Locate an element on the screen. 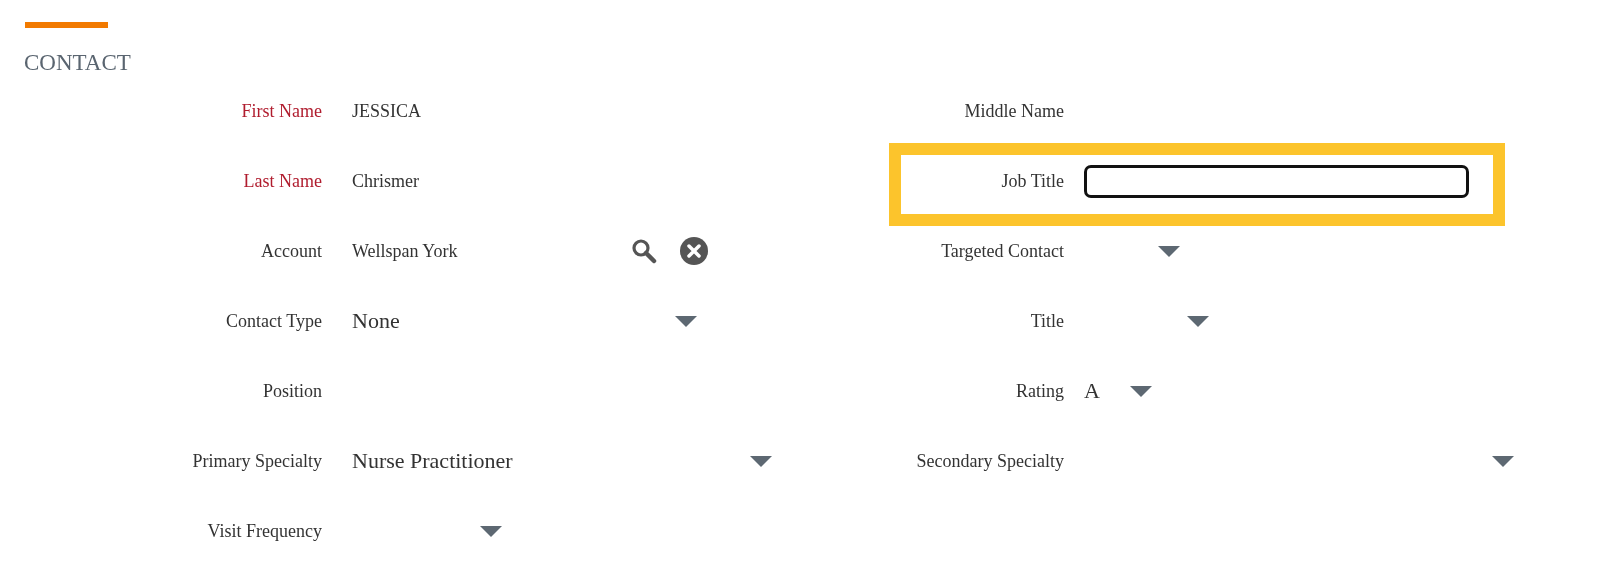  field-label: Job Title is located at coordinates (1032, 181).